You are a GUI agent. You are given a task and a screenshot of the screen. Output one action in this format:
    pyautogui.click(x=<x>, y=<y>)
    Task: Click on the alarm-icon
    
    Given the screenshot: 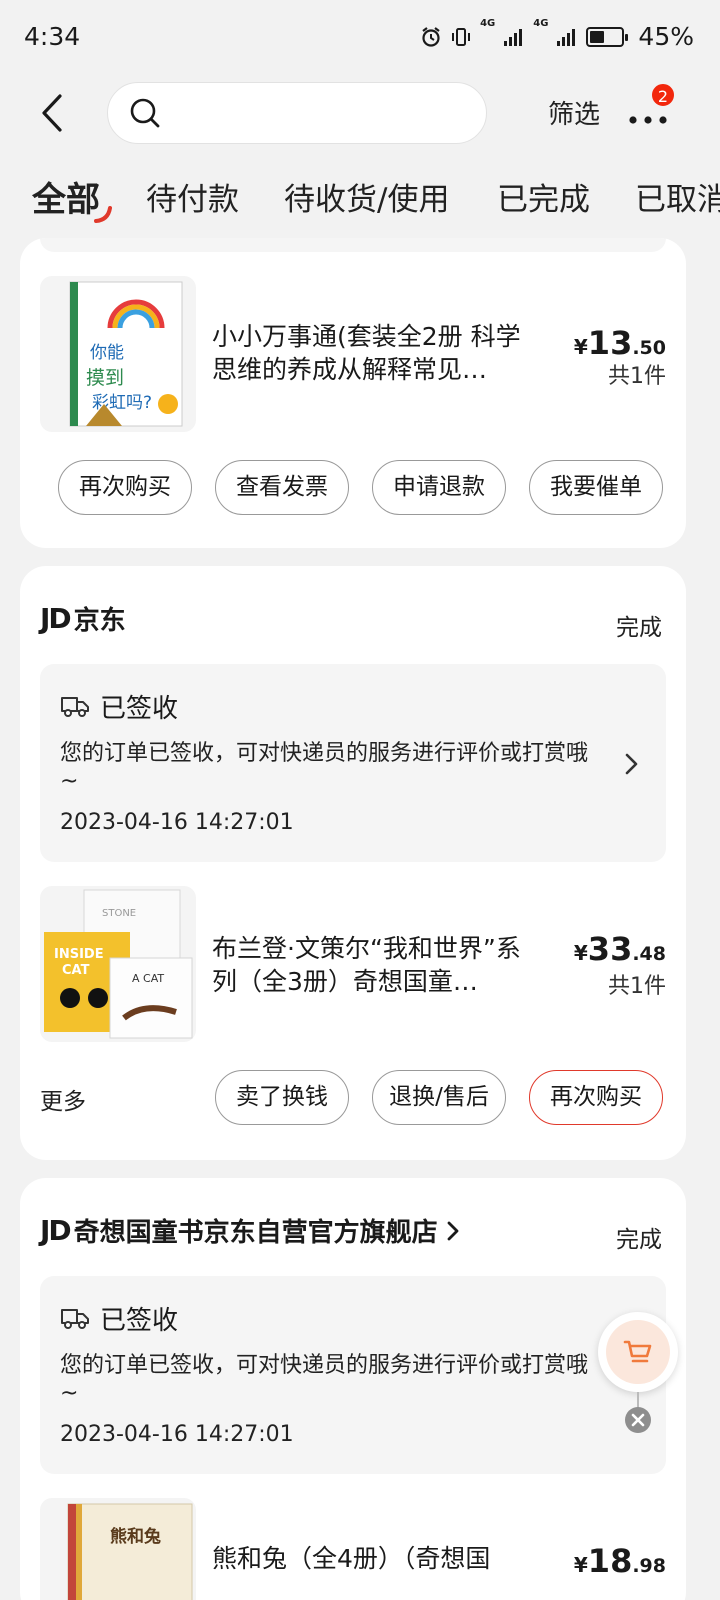 What is the action you would take?
    pyautogui.click(x=431, y=36)
    